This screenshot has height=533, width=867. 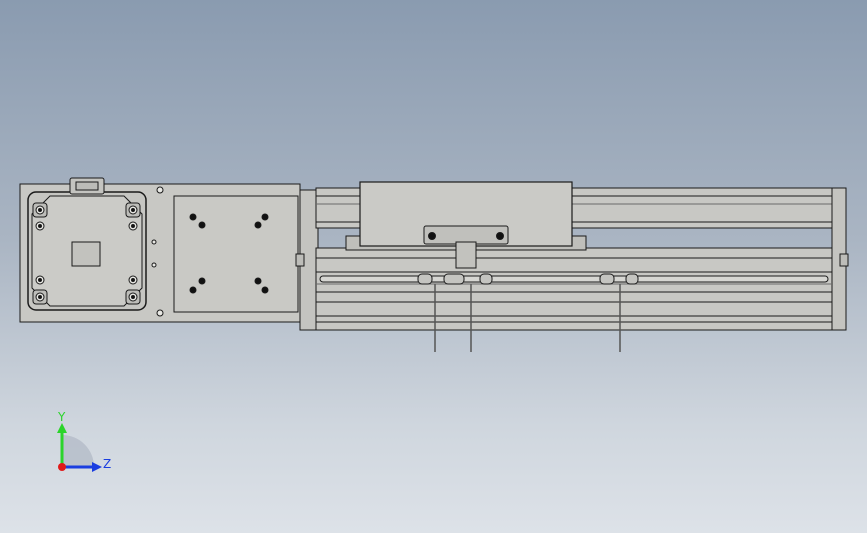 I want to click on z-axis-arrow-icon, so click(x=97, y=467).